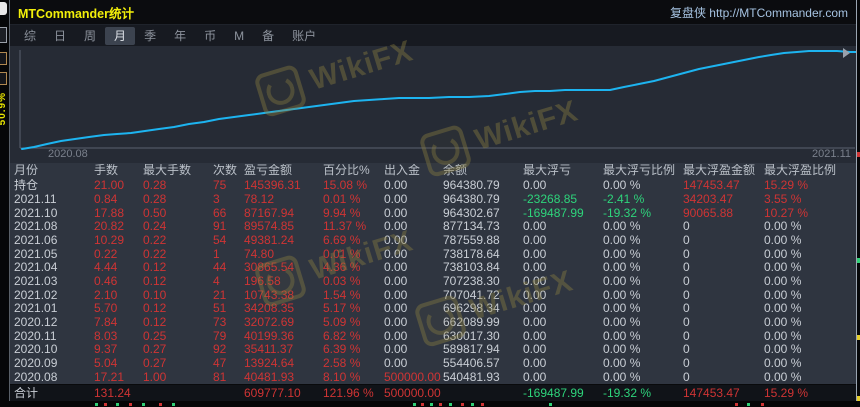 Image resolution: width=860 pixels, height=407 pixels. I want to click on cell: 66, so click(220, 213).